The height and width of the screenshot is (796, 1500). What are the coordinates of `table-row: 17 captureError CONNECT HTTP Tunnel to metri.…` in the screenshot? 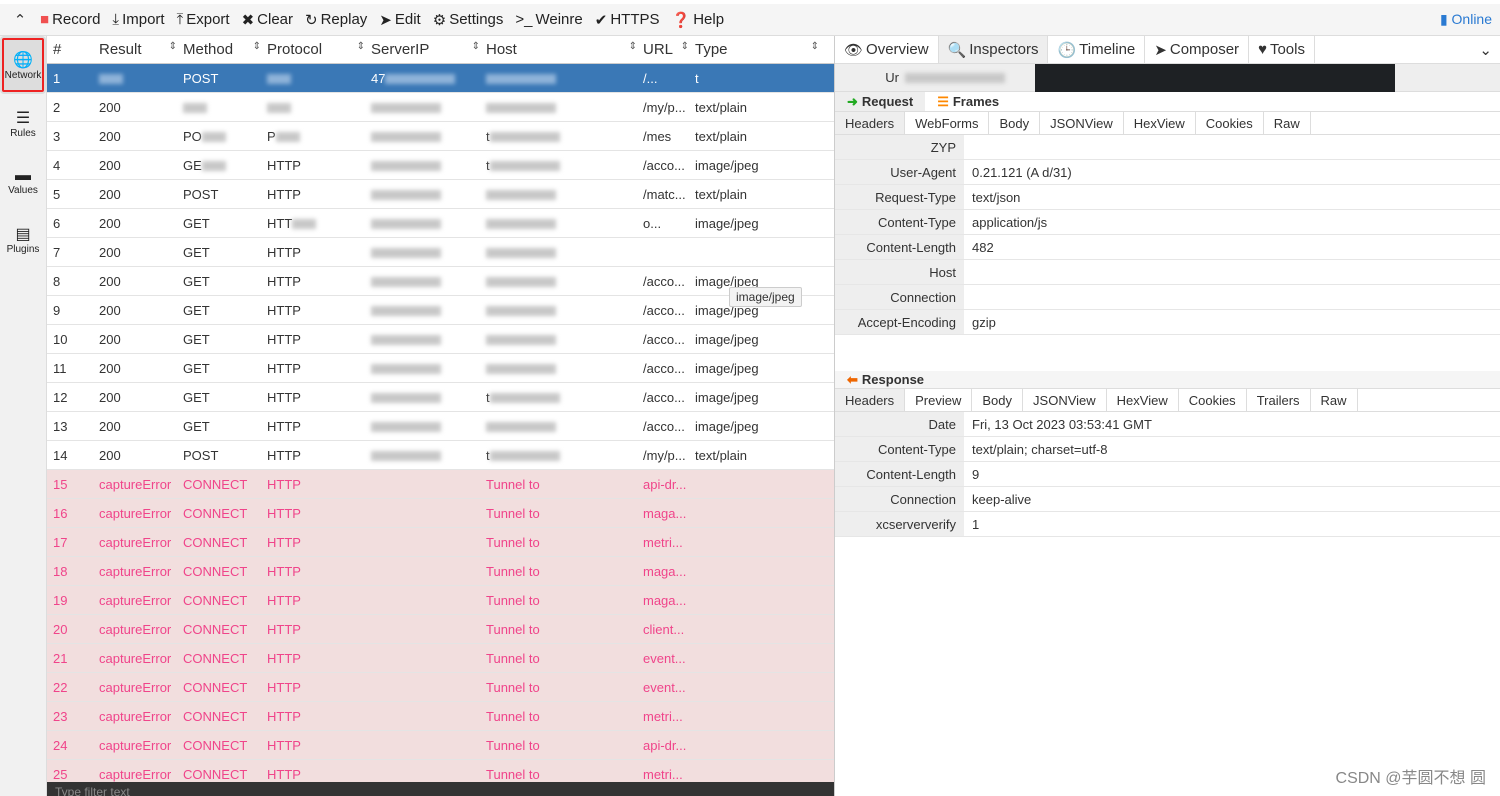 It's located at (440, 542).